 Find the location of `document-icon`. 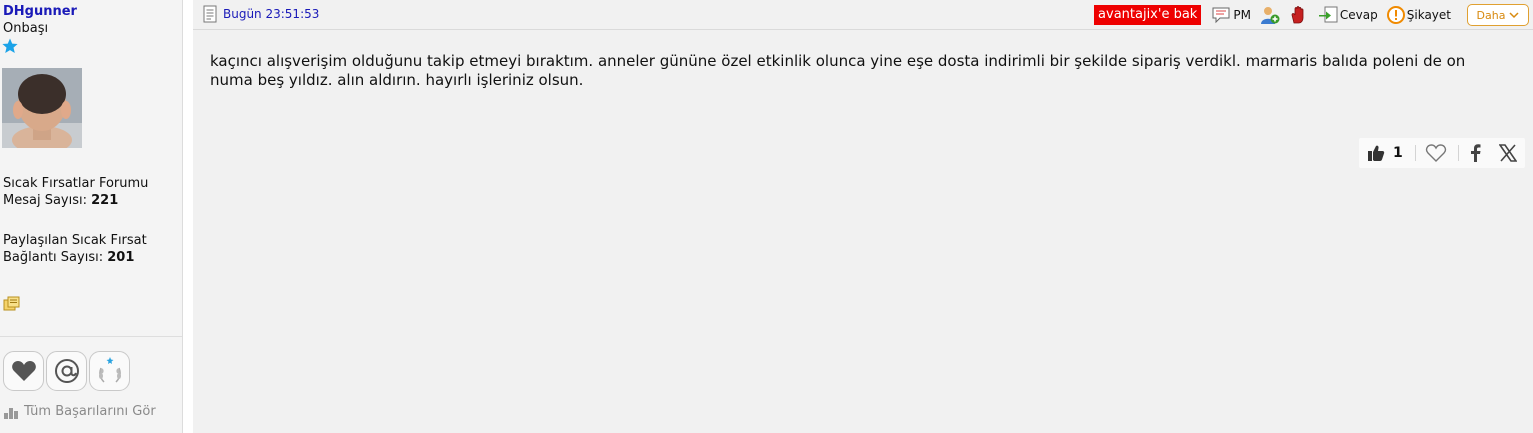

document-icon is located at coordinates (210, 14).